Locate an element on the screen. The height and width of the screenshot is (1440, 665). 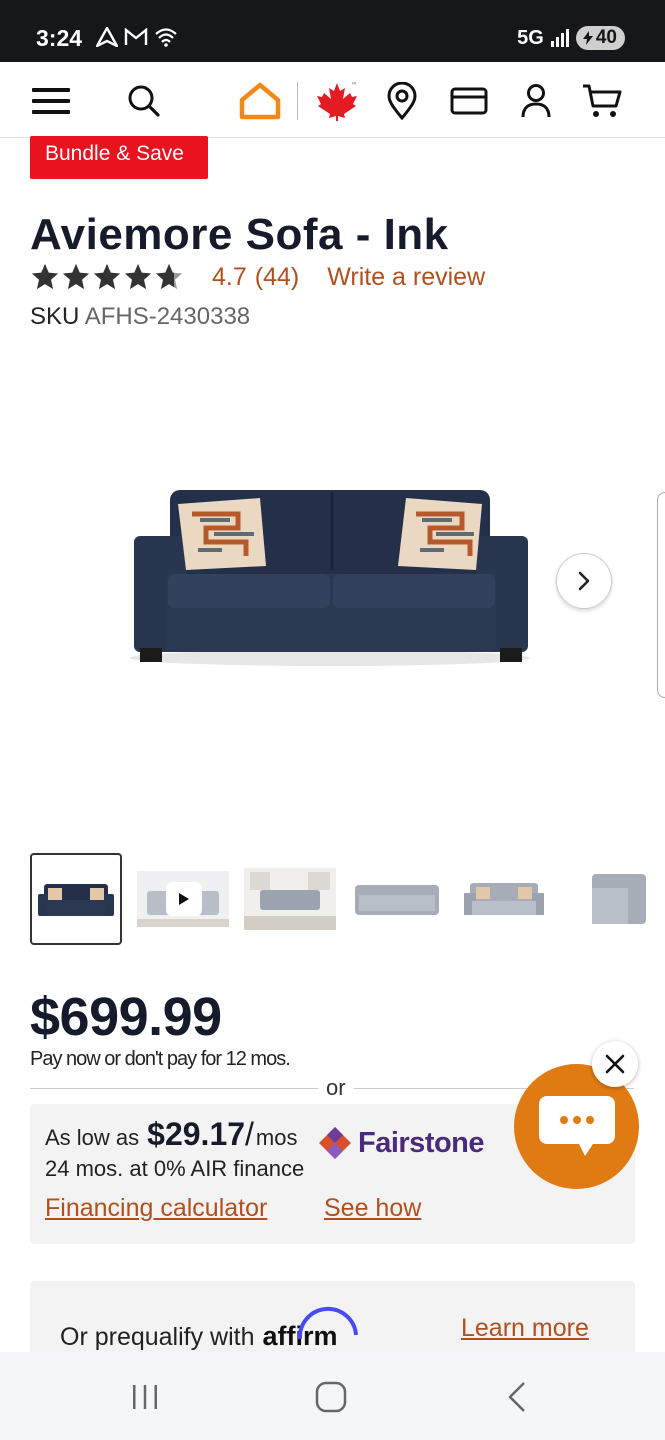
system-nav-bar is located at coordinates (332, 1396).